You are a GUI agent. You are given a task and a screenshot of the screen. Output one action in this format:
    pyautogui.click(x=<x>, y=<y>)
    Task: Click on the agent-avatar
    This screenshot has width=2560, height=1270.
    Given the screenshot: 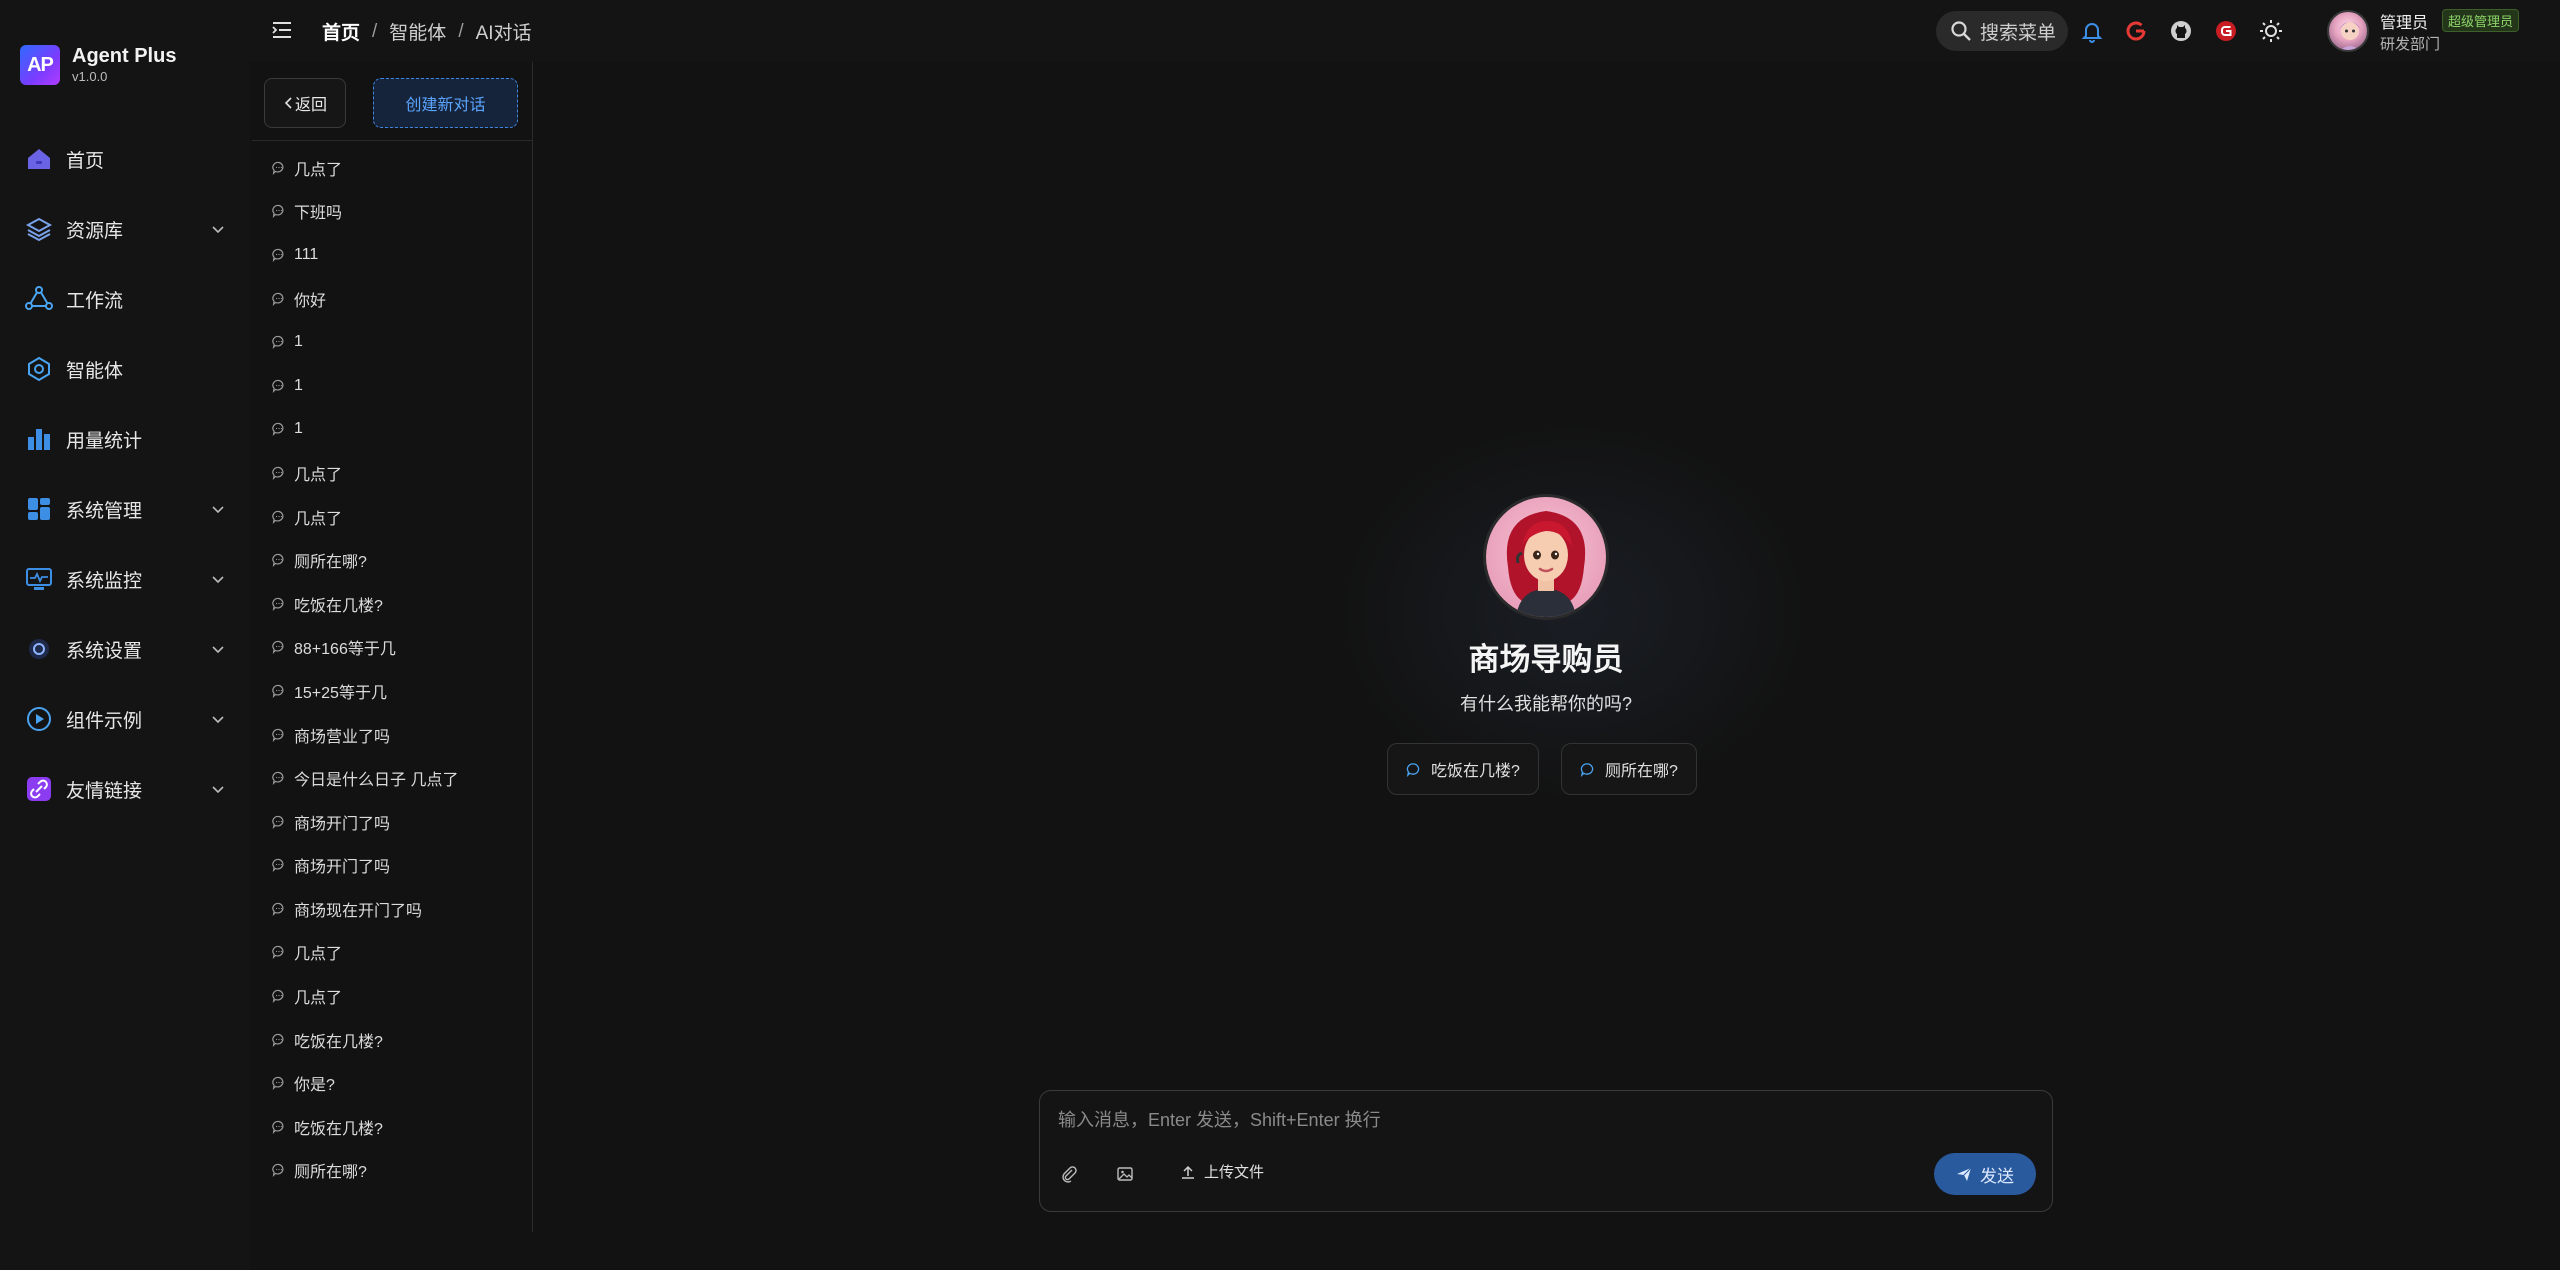 What is the action you would take?
    pyautogui.click(x=1546, y=557)
    